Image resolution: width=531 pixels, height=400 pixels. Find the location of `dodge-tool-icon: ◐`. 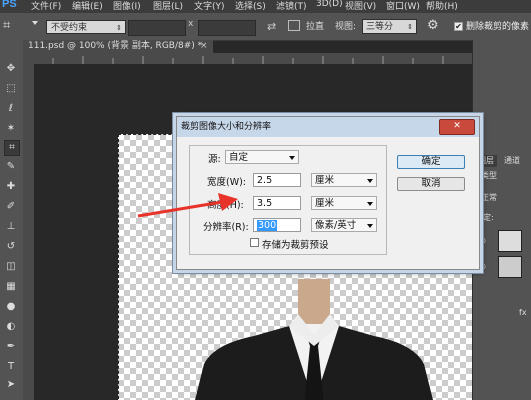

dodge-tool-icon: ◐ is located at coordinates (11, 327).